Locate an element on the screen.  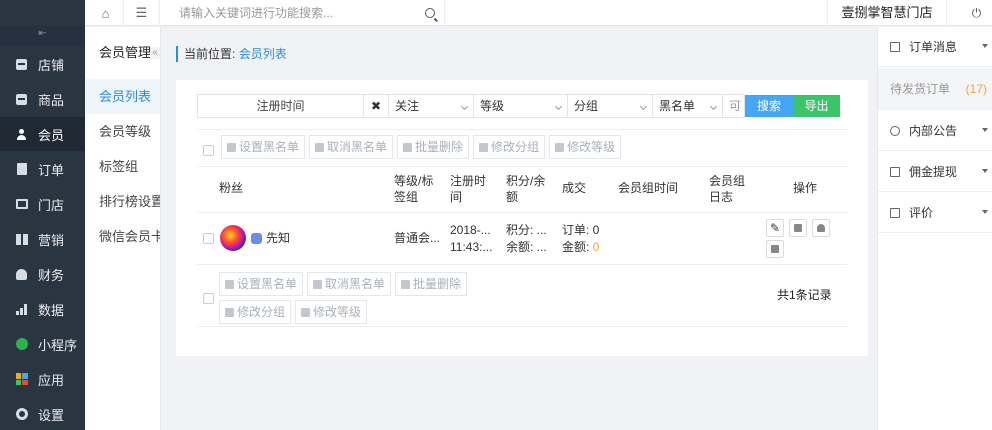
order-message-item: 订单消息 is located at coordinates (935, 47).